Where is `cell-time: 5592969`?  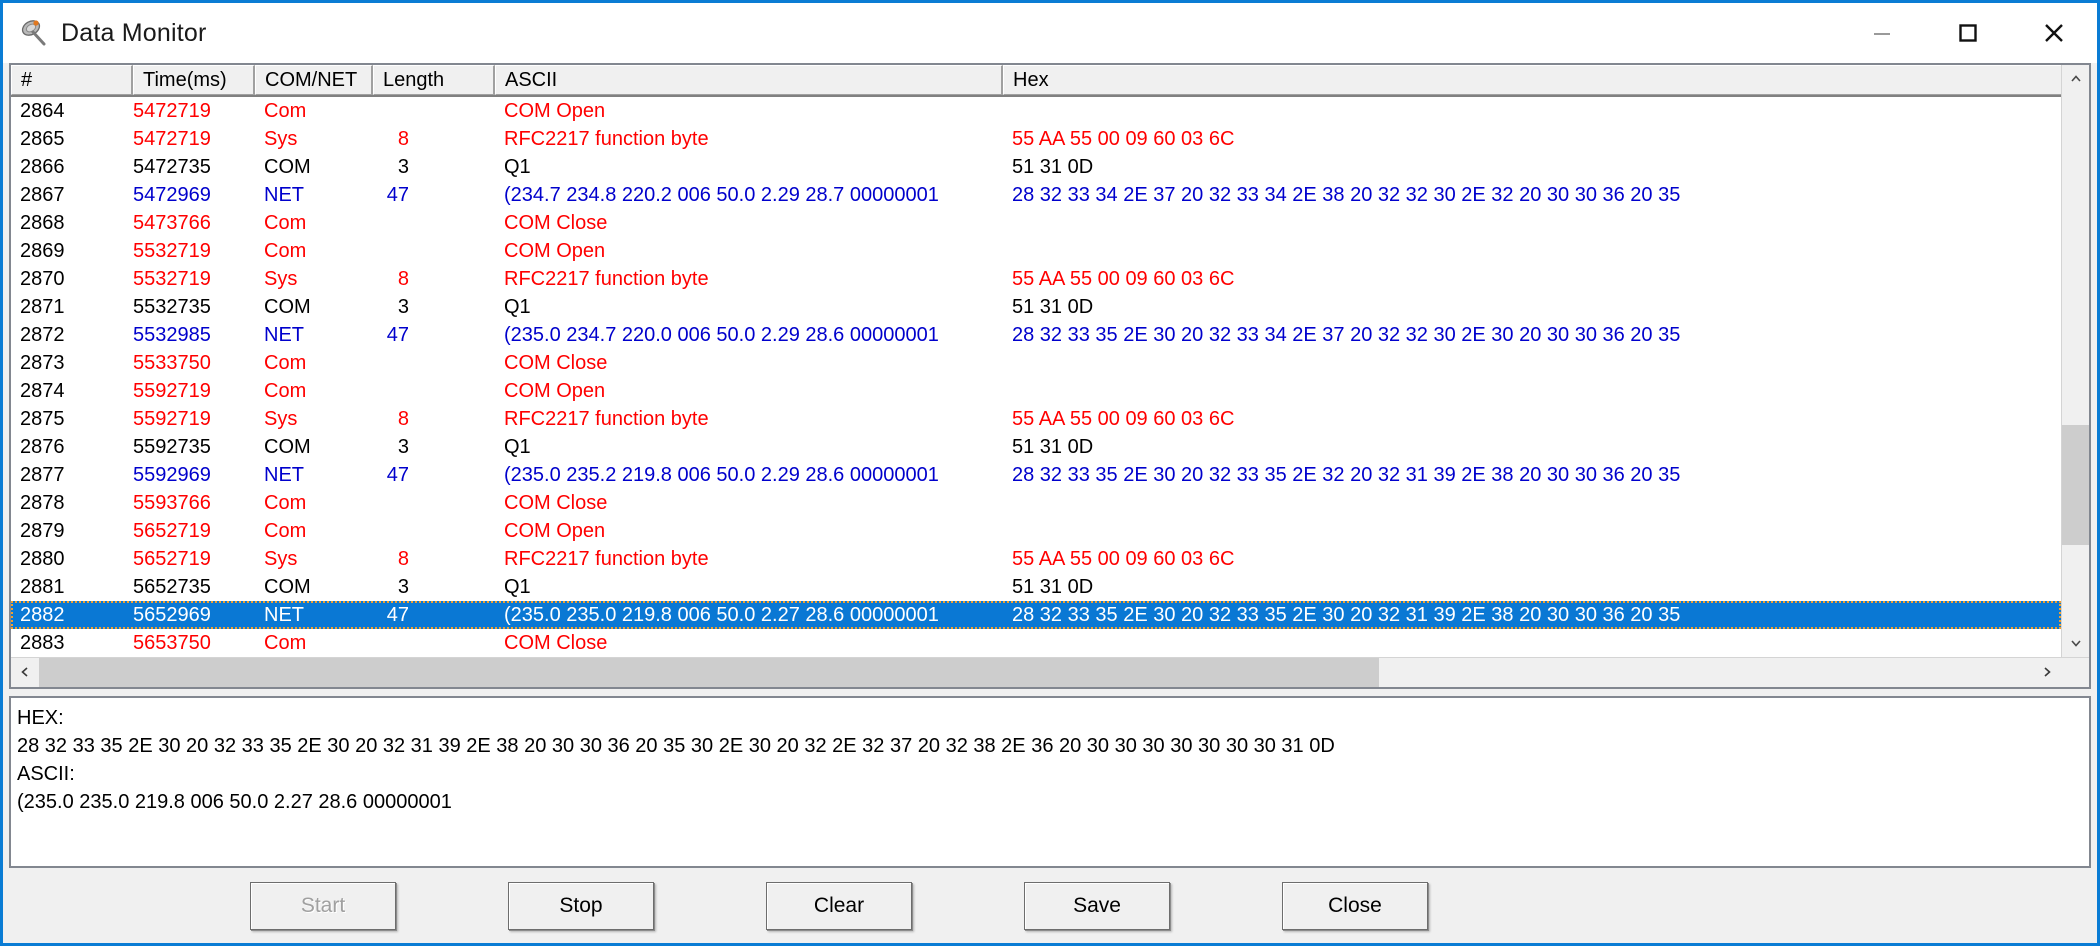
cell-time: 5592969 is located at coordinates (172, 474).